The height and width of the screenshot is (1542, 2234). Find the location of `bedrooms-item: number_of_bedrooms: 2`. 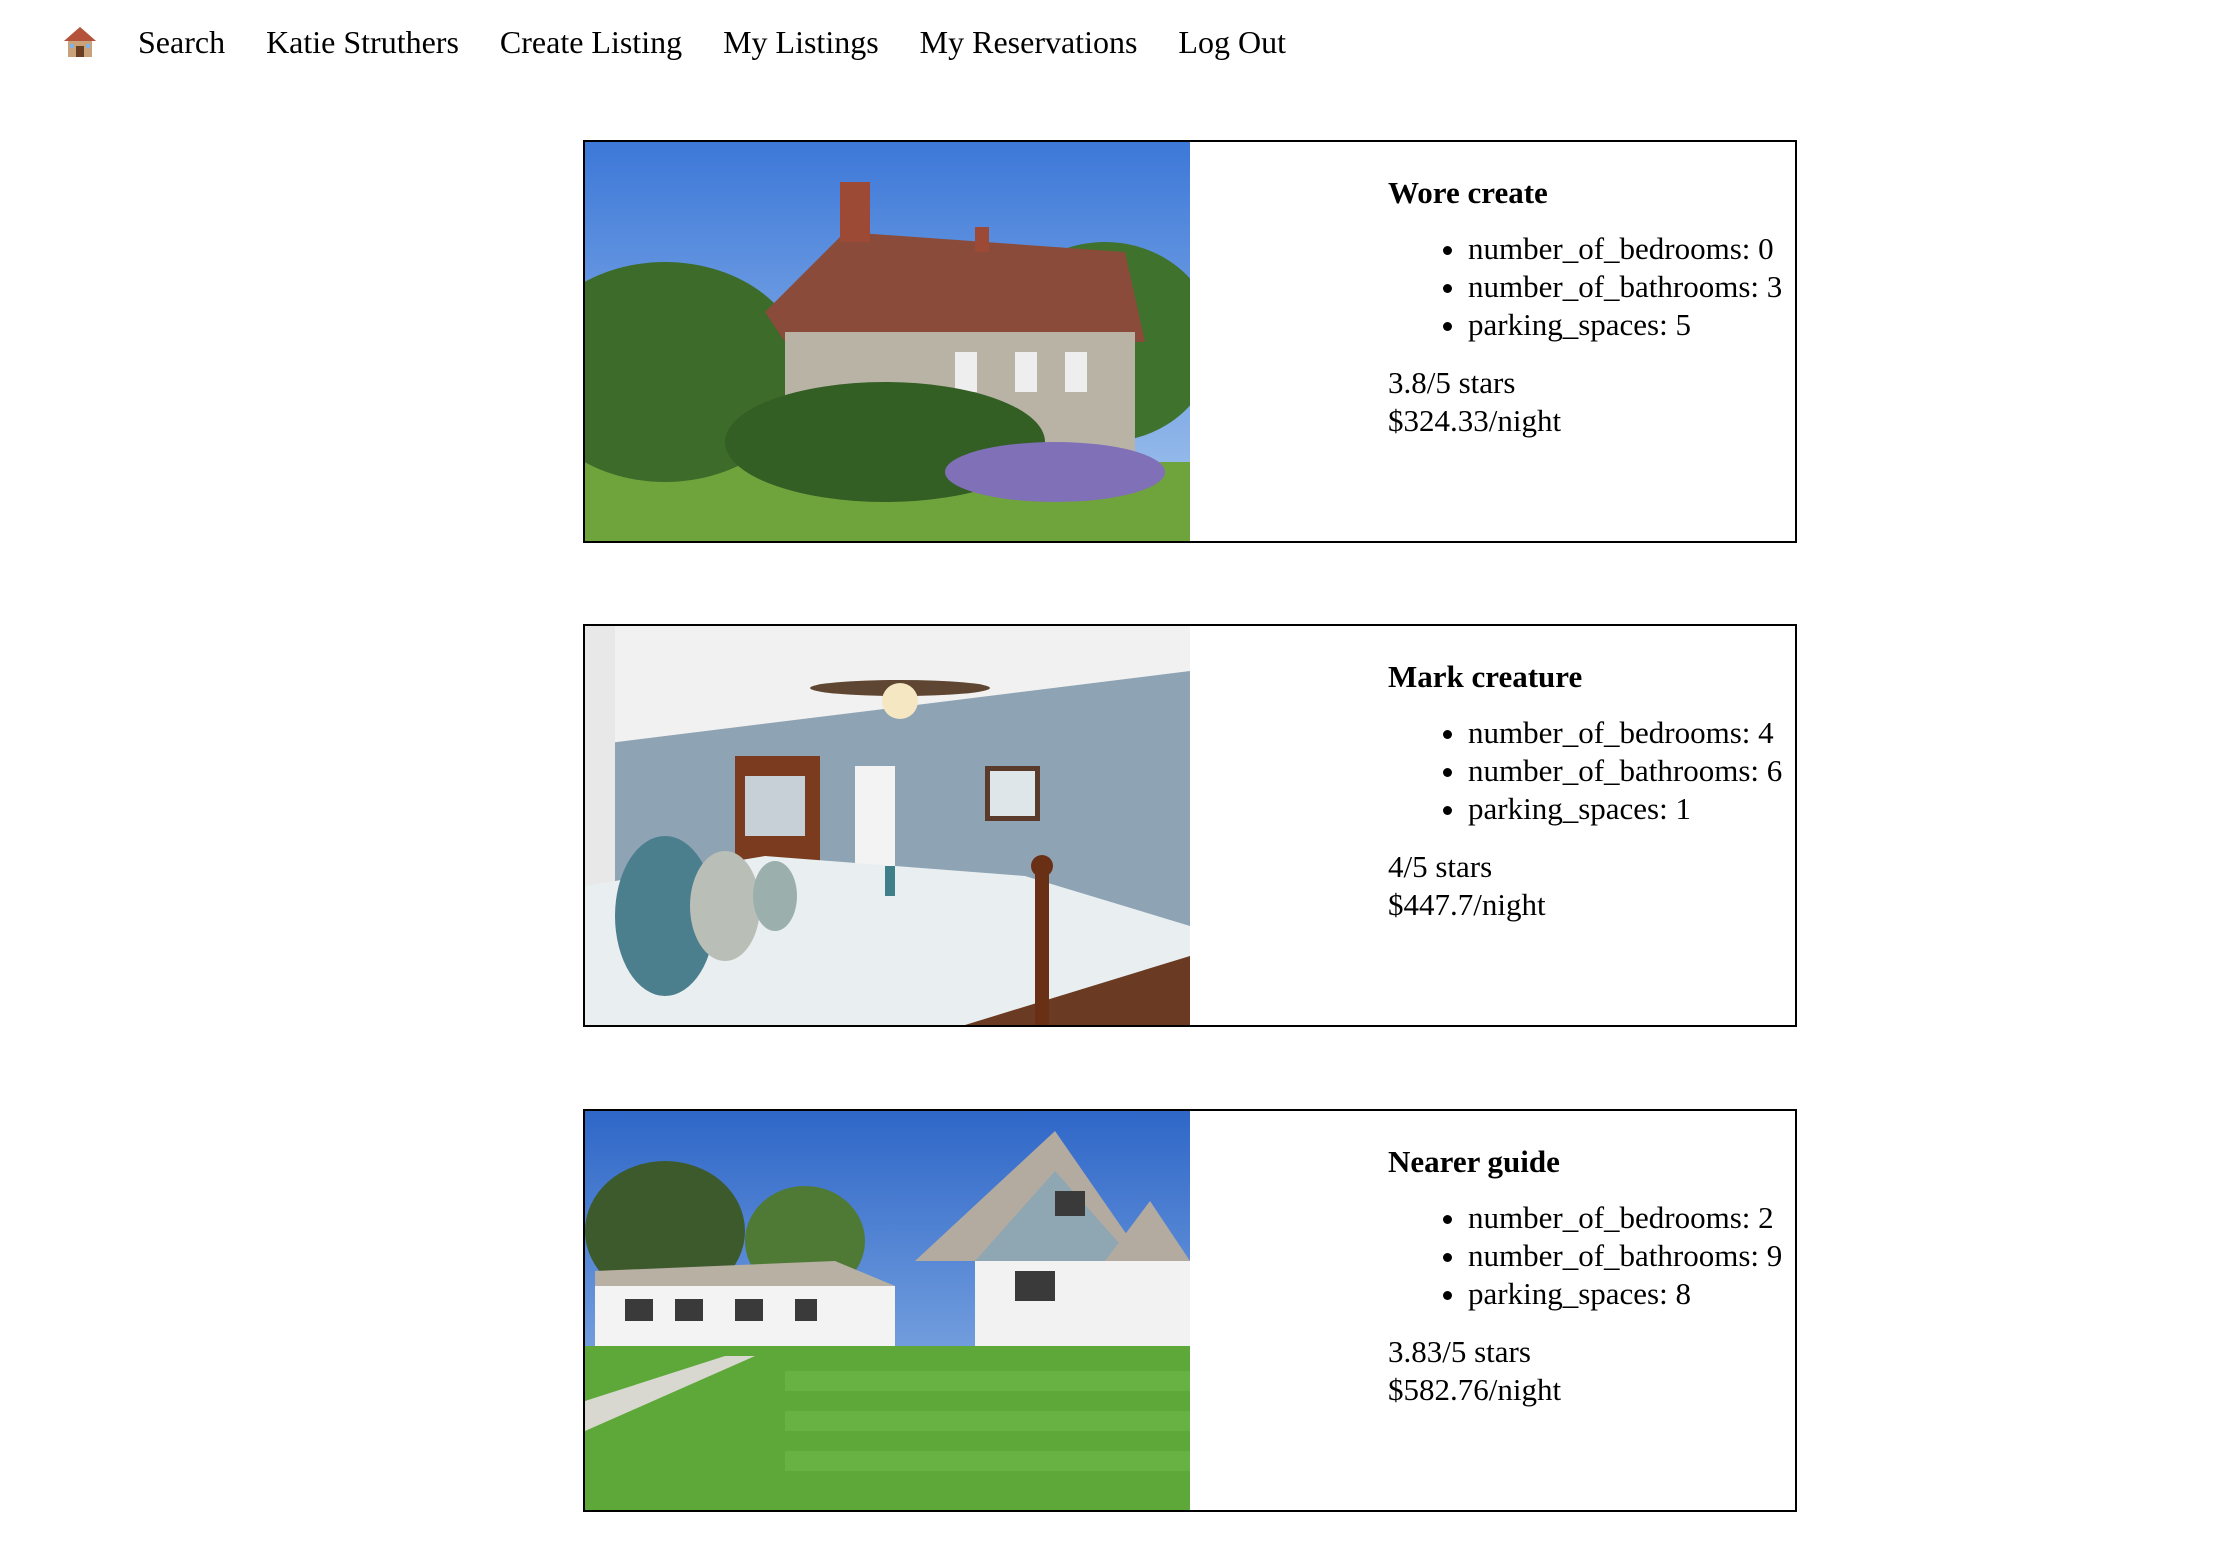

bedrooms-item: number_of_bedrooms: 2 is located at coordinates (1625, 1218).